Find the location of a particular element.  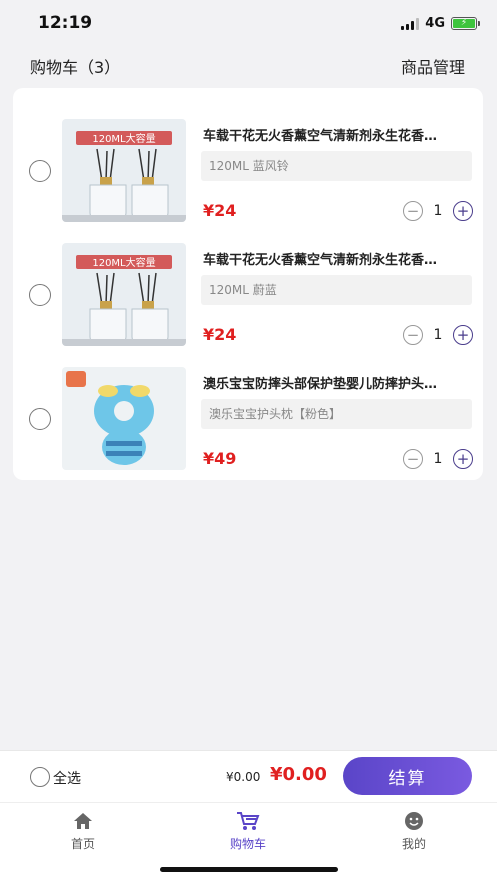

page-title: 购物车（3） is located at coordinates (75, 67).